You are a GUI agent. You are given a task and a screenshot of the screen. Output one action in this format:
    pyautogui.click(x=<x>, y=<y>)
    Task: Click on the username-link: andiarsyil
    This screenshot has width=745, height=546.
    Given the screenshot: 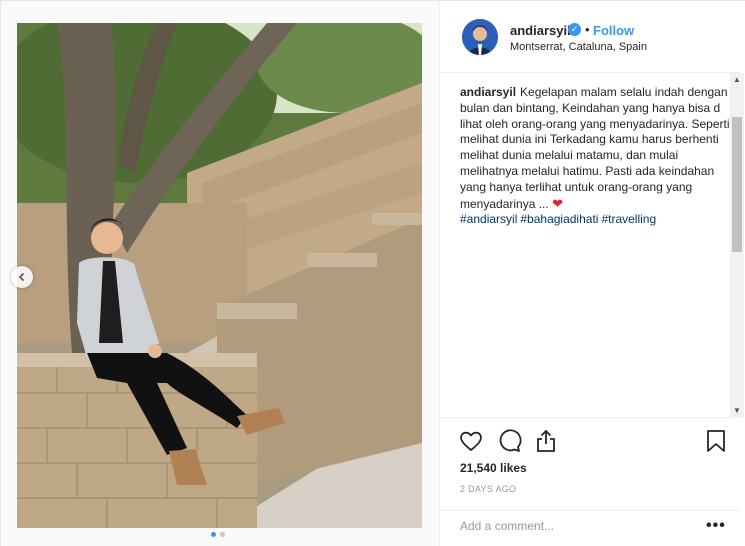 What is the action you would take?
    pyautogui.click(x=540, y=30)
    